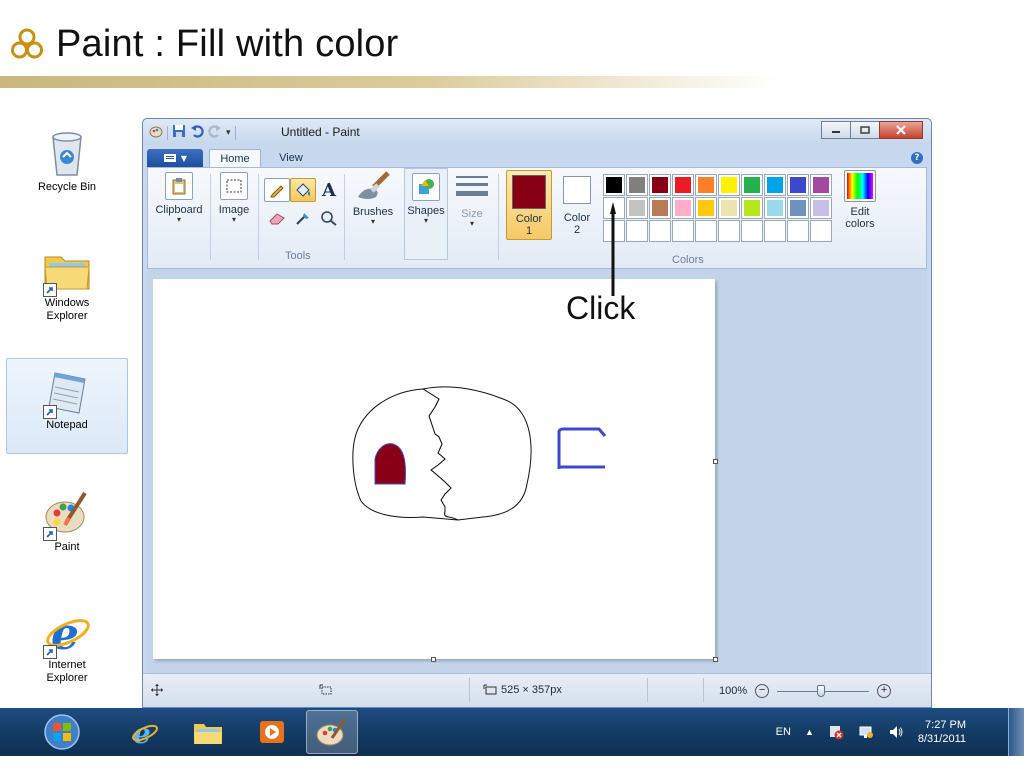 This screenshot has height=768, width=1024. I want to click on shapes-button: Shapes ▾, so click(426, 214).